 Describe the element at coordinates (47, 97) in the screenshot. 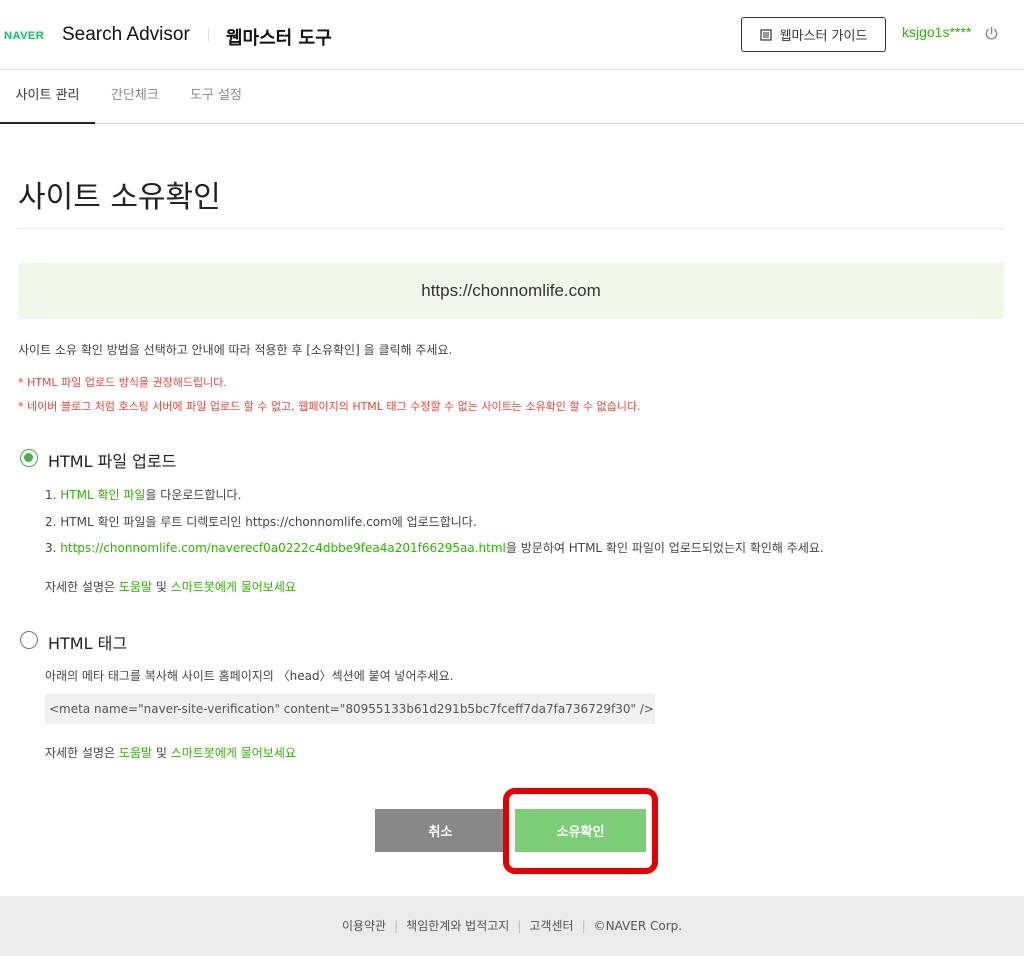

I see `tab-site-management: 사이트 관리` at that location.